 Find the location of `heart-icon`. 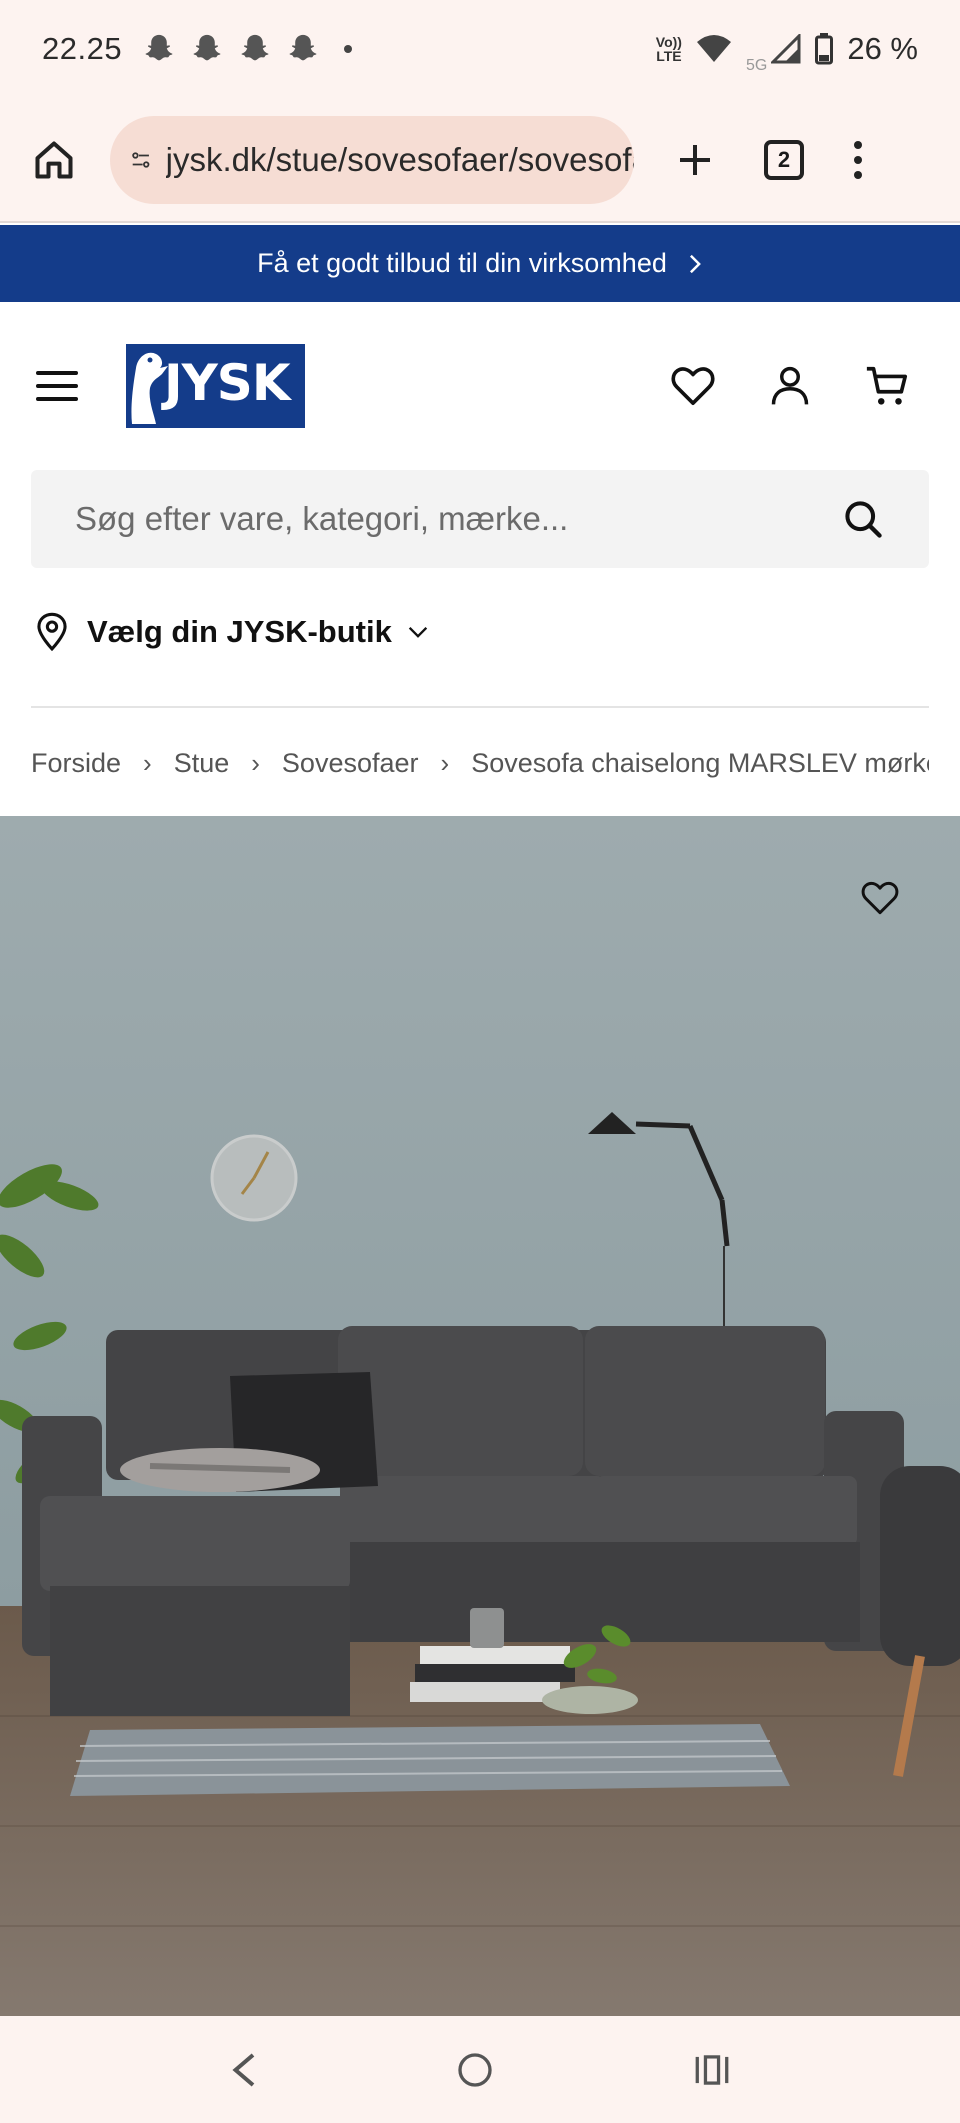

heart-icon is located at coordinates (880, 898).